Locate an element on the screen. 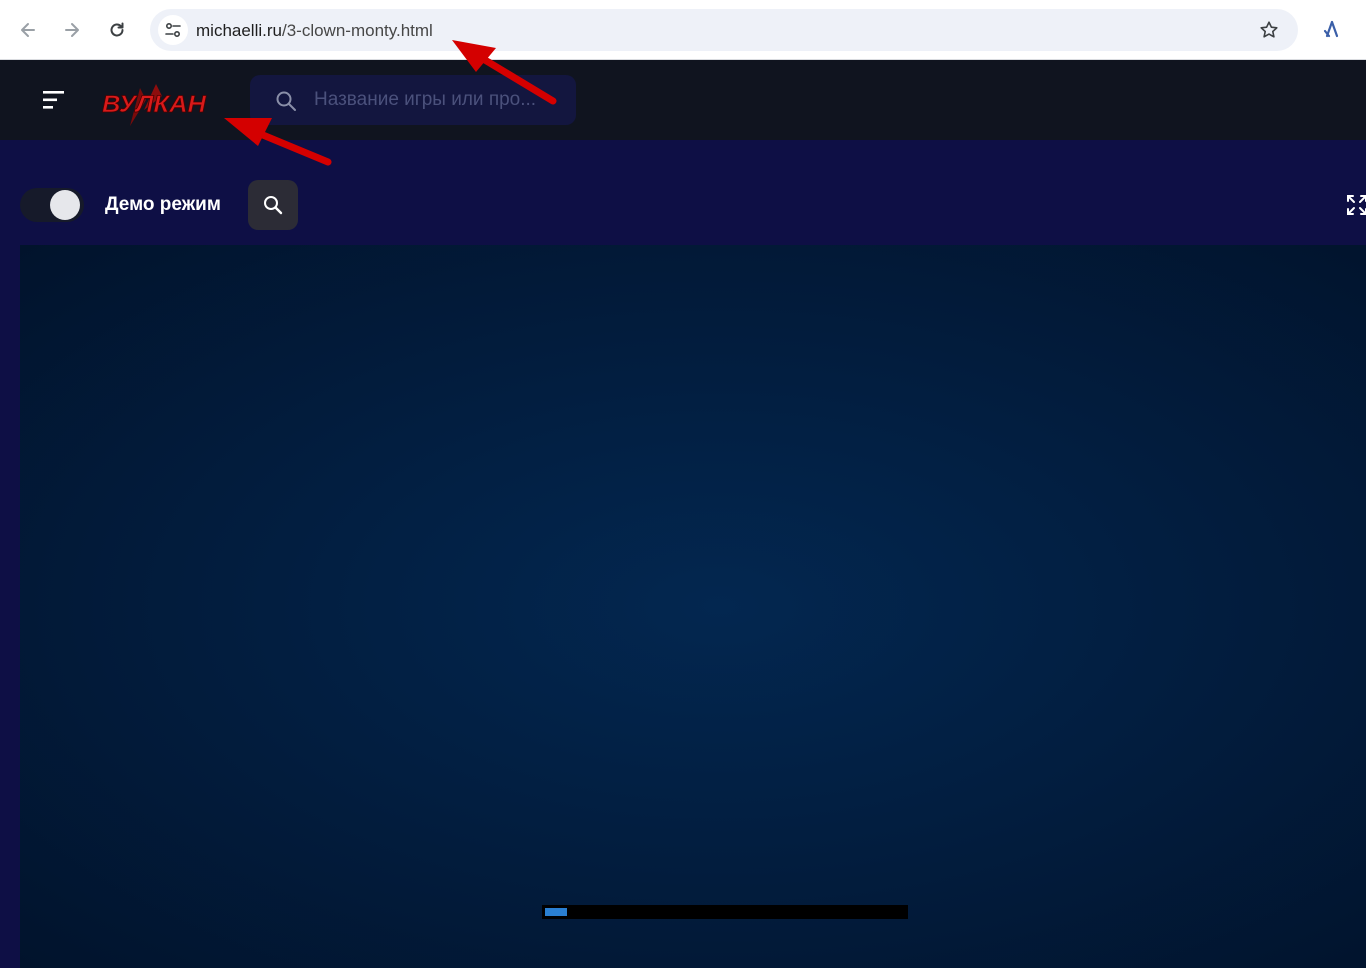 This screenshot has height=968, width=1366. address-bar: michaelli.ru/3-clown-monty.html is located at coordinates (724, 30).